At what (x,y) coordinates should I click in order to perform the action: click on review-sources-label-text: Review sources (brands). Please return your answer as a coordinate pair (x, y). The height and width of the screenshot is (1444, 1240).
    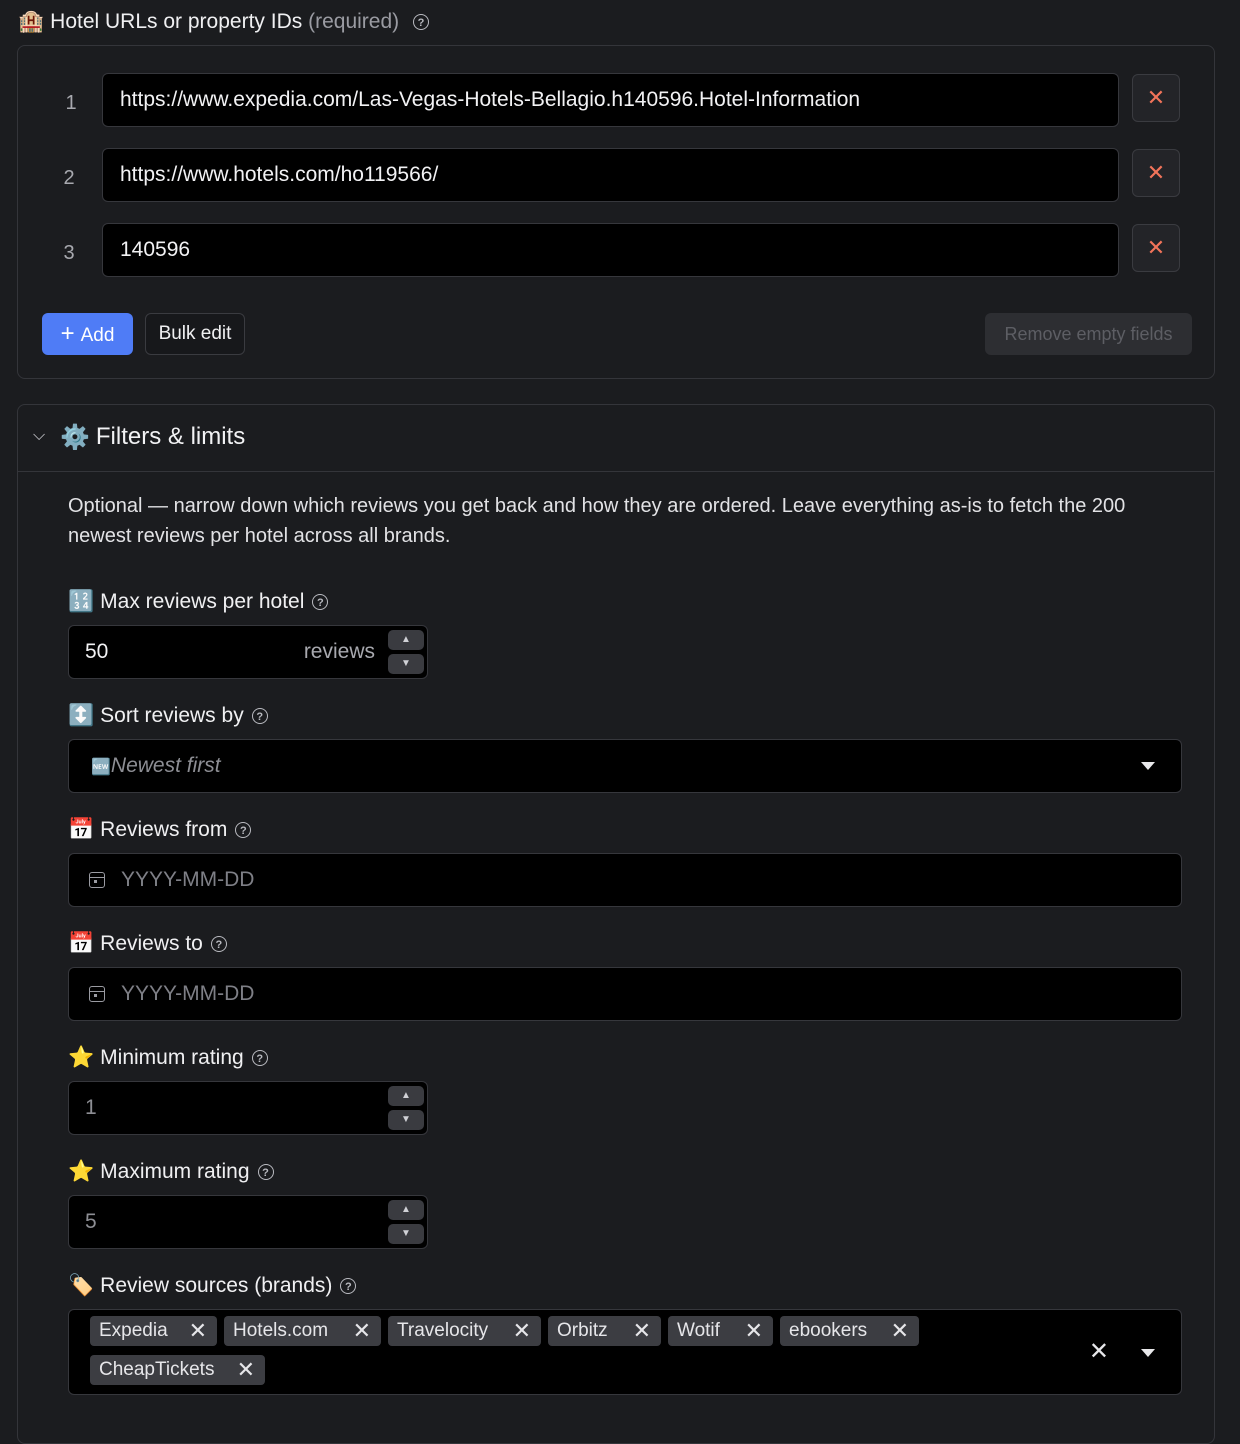
    Looking at the image, I should click on (216, 1285).